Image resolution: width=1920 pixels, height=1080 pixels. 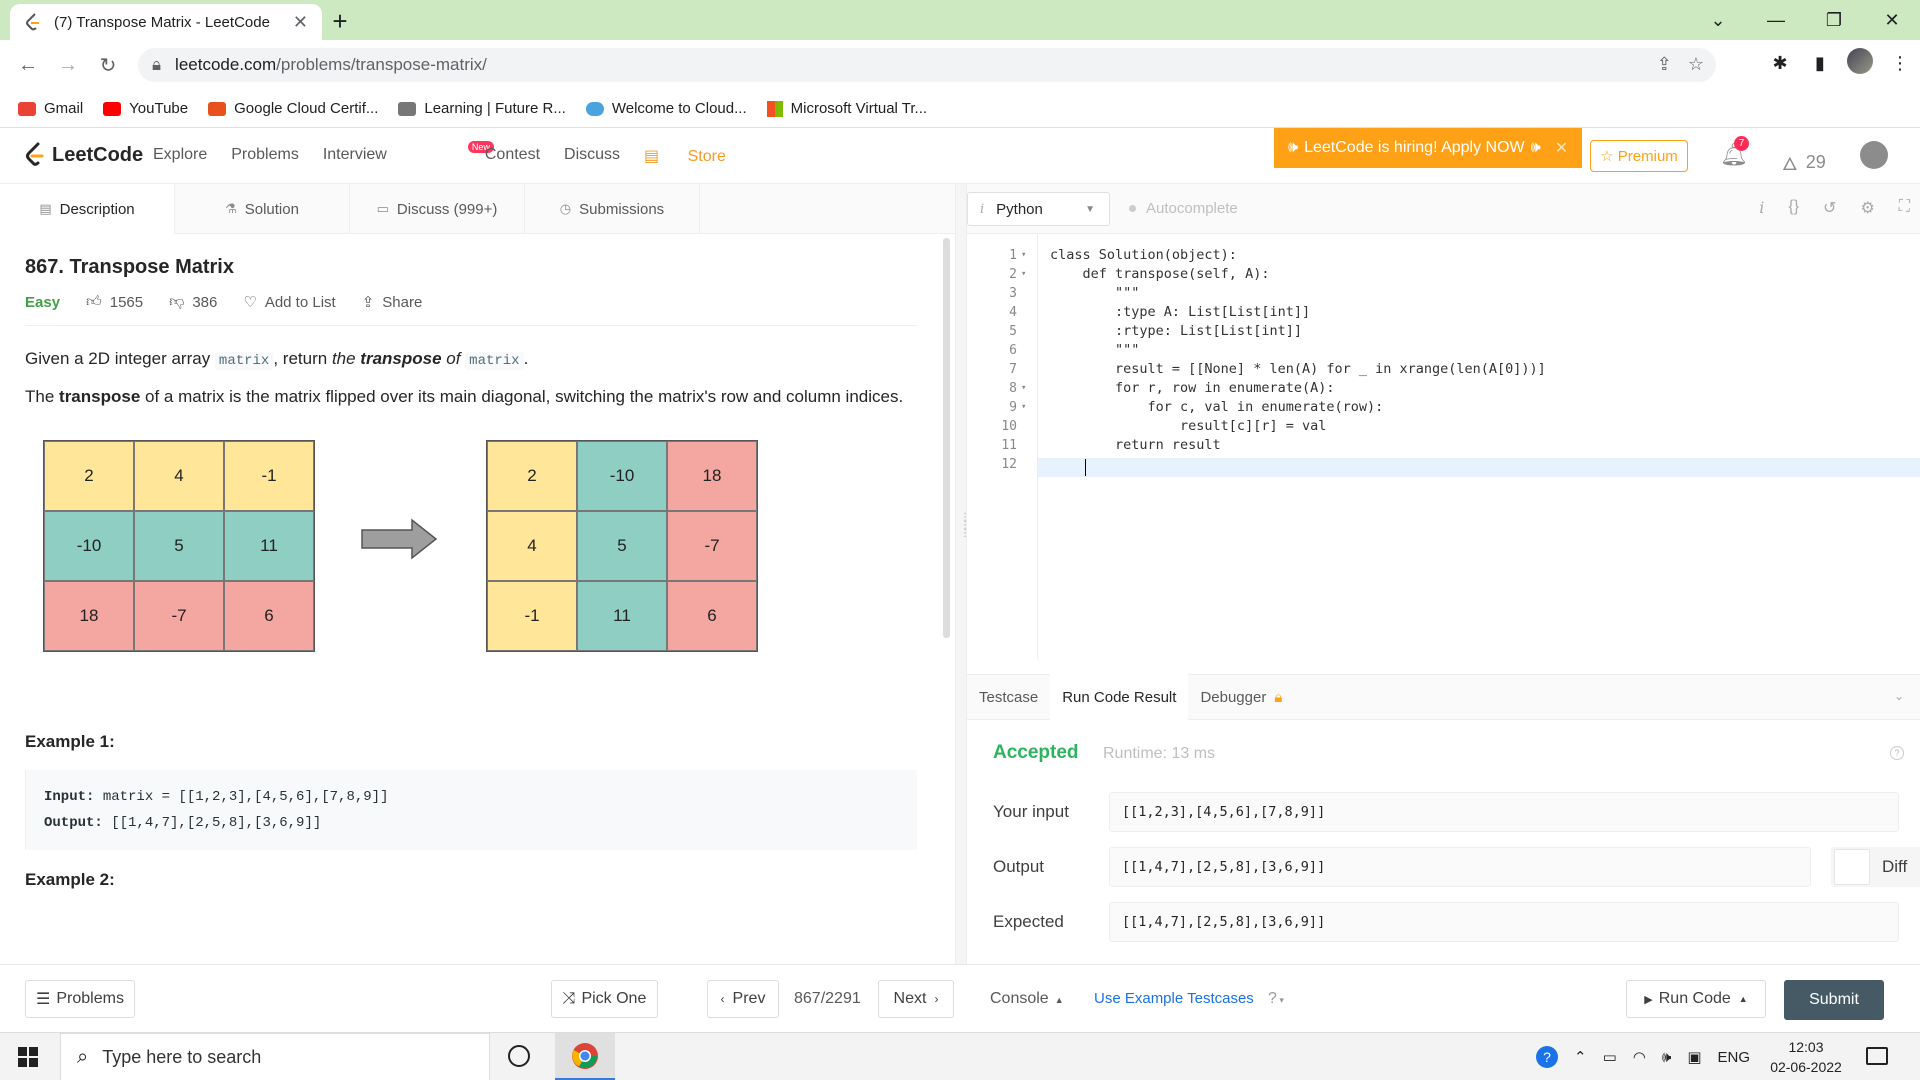 I want to click on run-code-button: ▶ Run Code ▲, so click(x=1696, y=999).